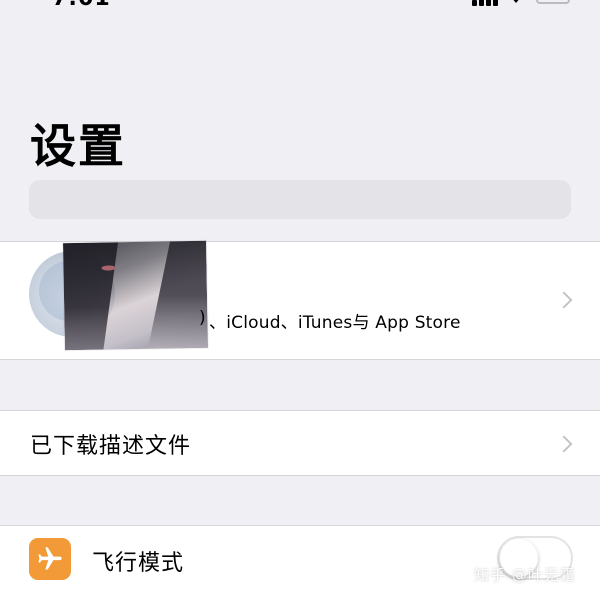 The height and width of the screenshot is (605, 600). Describe the element at coordinates (553, 2) in the screenshot. I see `battery-icon` at that location.